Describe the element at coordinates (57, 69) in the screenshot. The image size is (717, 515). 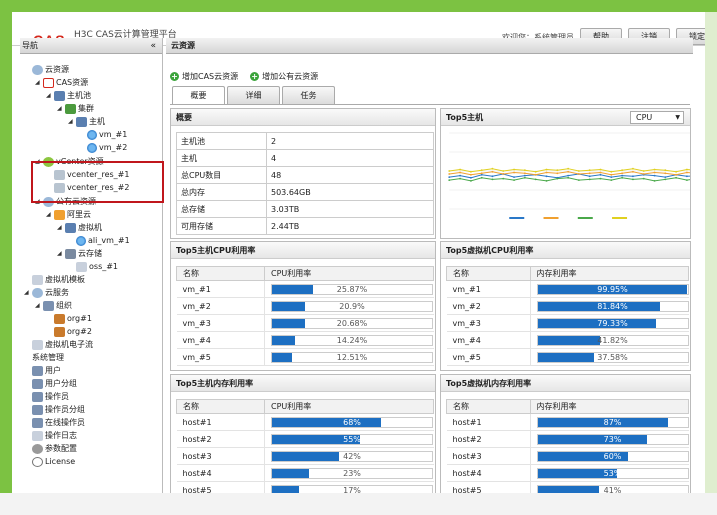
I see `tree-item-label: 云资源` at that location.